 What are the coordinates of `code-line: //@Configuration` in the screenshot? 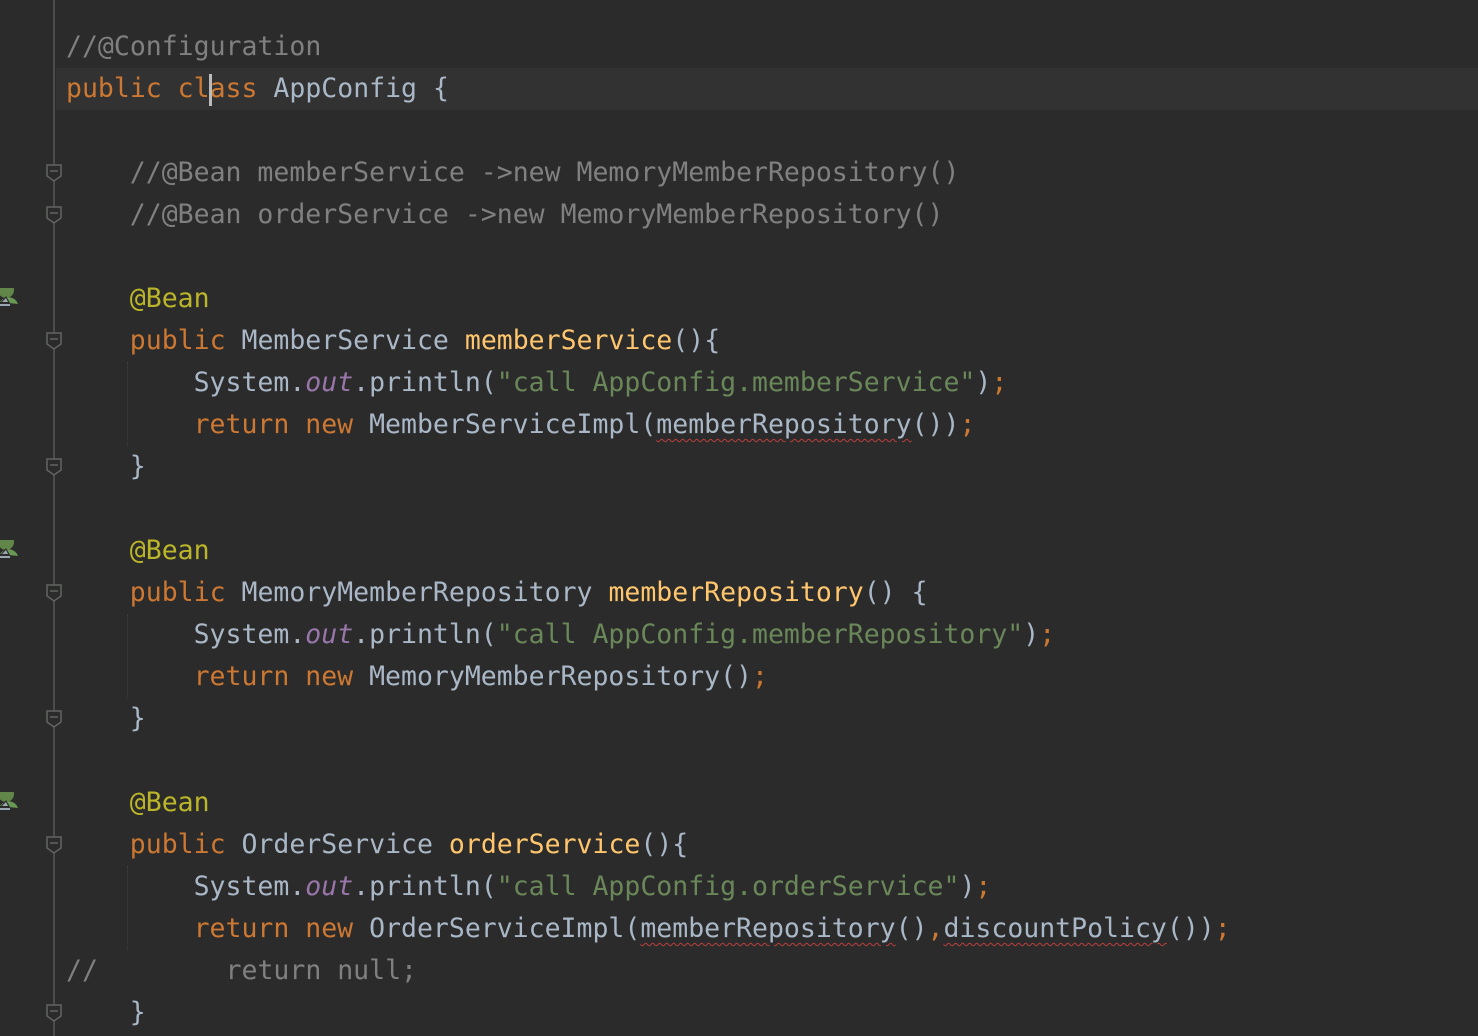 It's located at (193, 47).